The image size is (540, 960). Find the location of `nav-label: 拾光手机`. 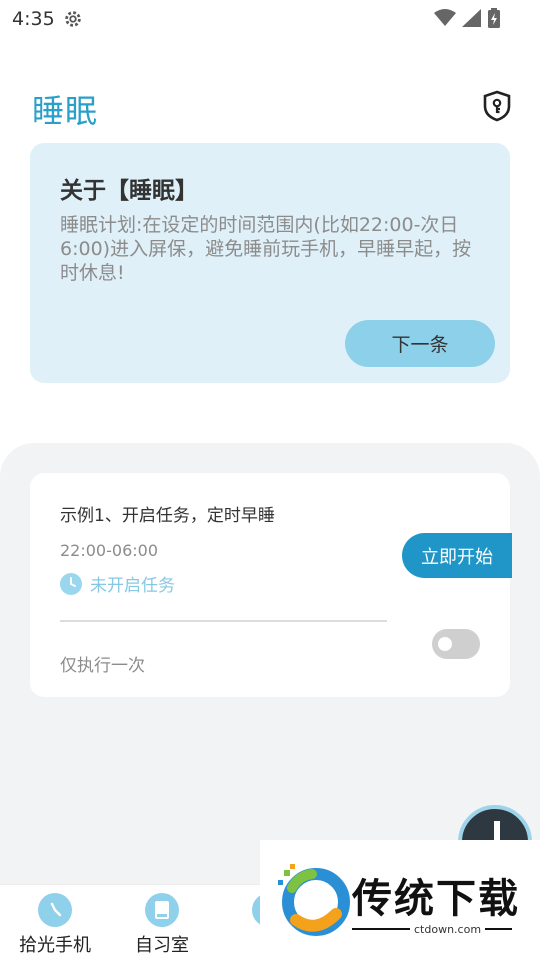

nav-label: 拾光手机 is located at coordinates (55, 945).